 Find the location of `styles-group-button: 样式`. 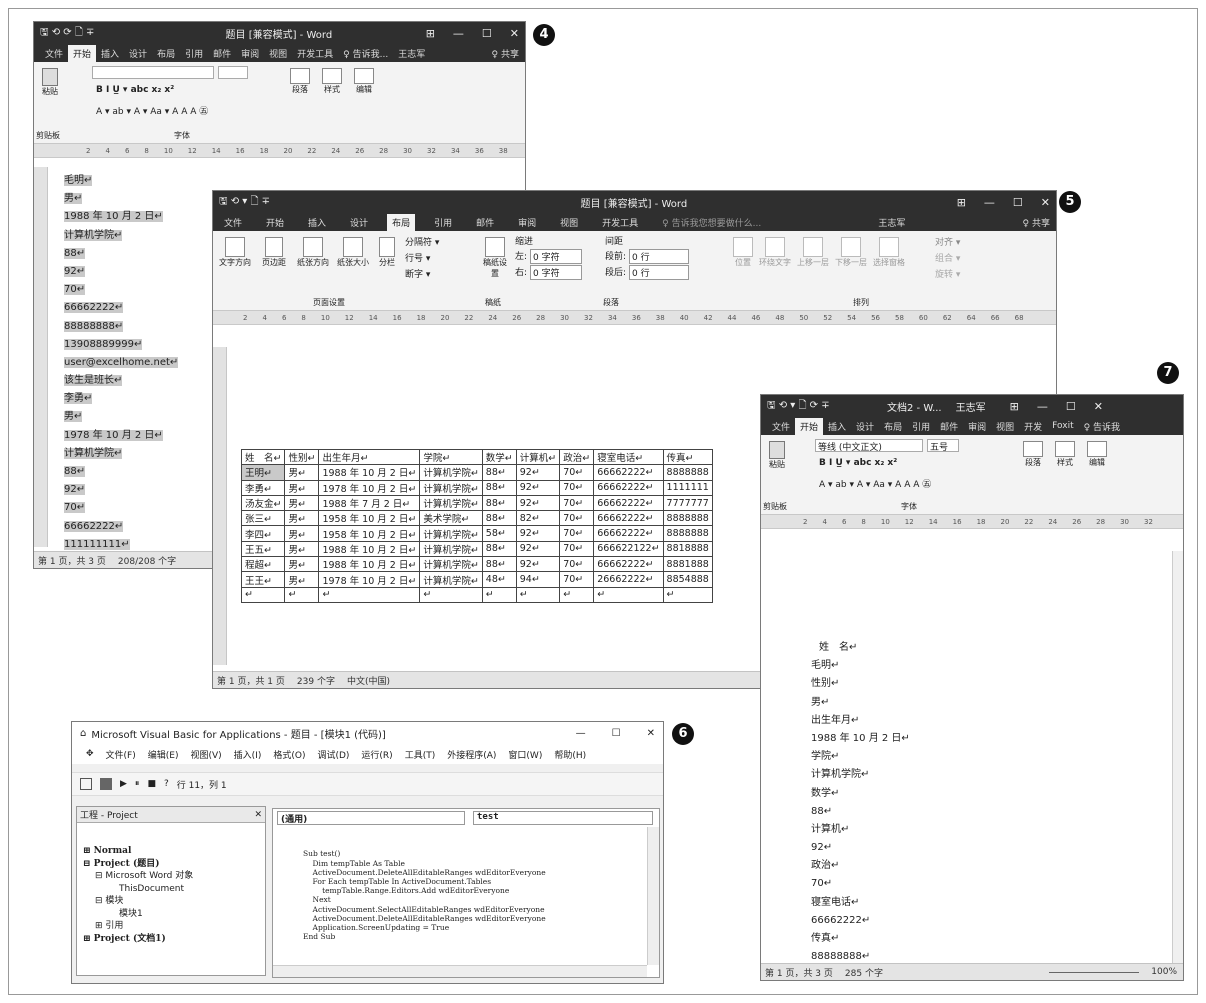

styles-group-button: 样式 is located at coordinates (332, 81).